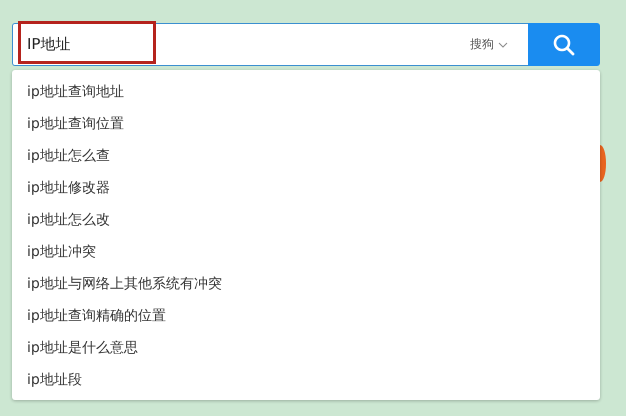 This screenshot has width=626, height=416. What do you see at coordinates (603, 163) in the screenshot?
I see `side-tab` at bounding box center [603, 163].